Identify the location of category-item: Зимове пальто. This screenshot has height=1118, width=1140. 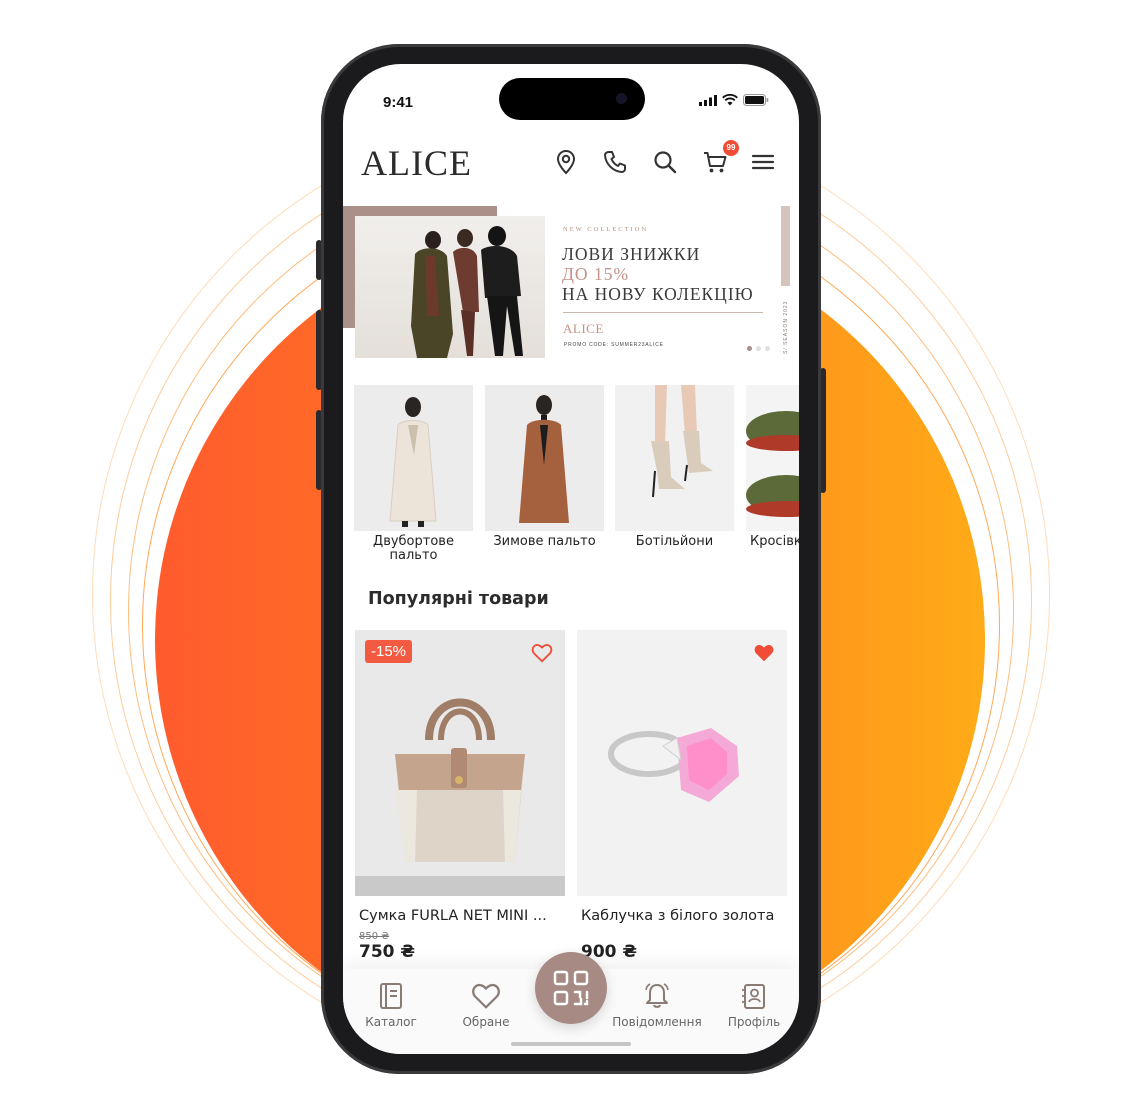
(544, 467).